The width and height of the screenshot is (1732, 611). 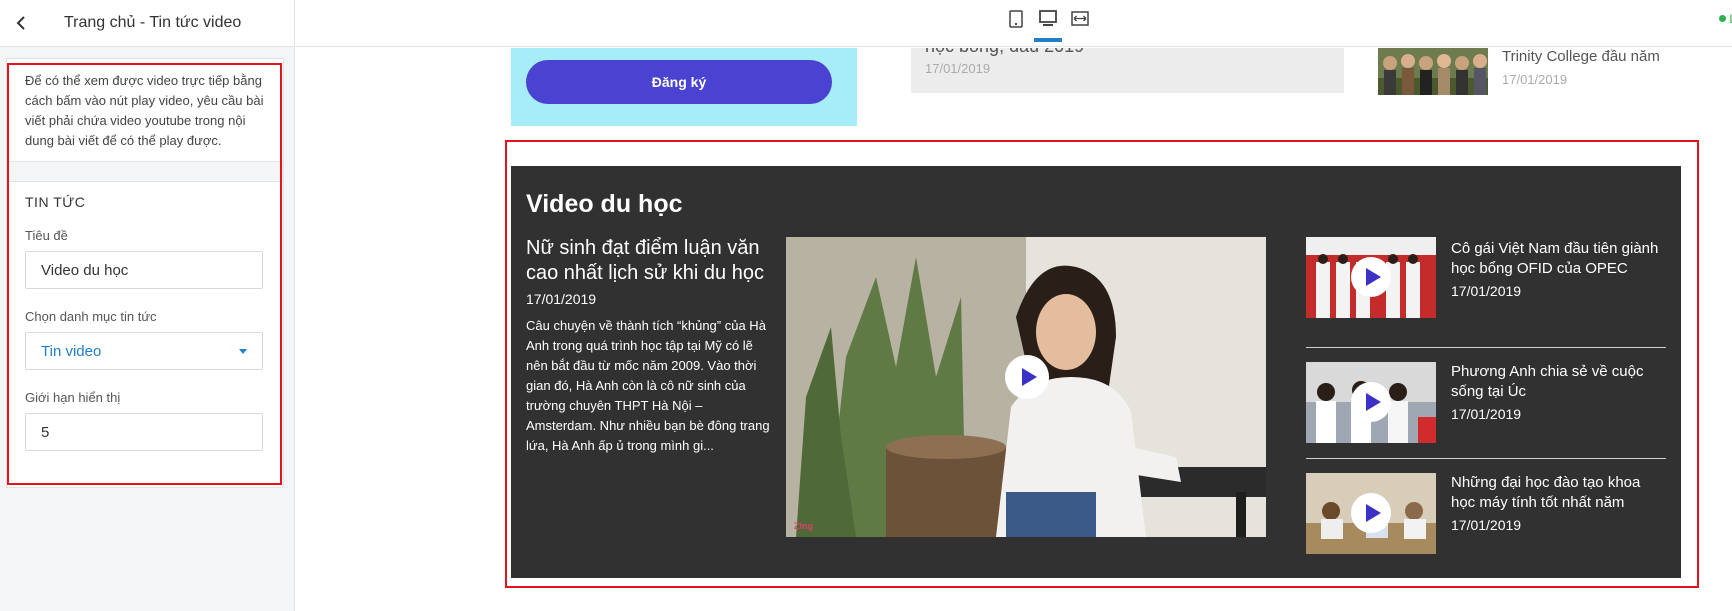 What do you see at coordinates (561, 299) in the screenshot?
I see `featured-video-date: 17/01/2019` at bounding box center [561, 299].